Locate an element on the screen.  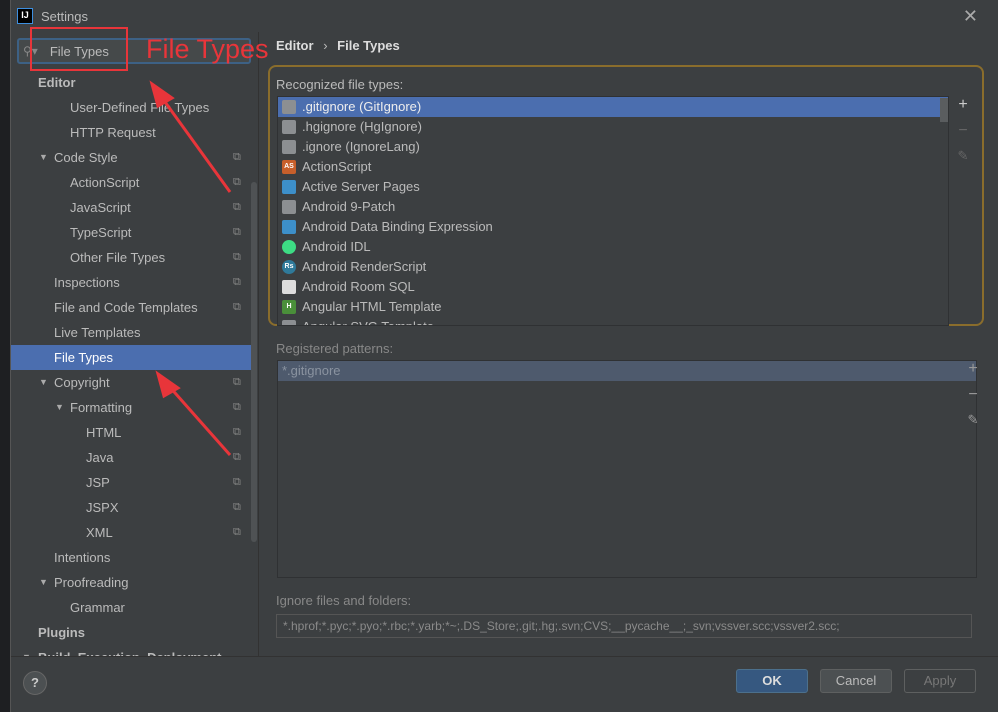
annotation-arrows is located at coordinates (190, 268).